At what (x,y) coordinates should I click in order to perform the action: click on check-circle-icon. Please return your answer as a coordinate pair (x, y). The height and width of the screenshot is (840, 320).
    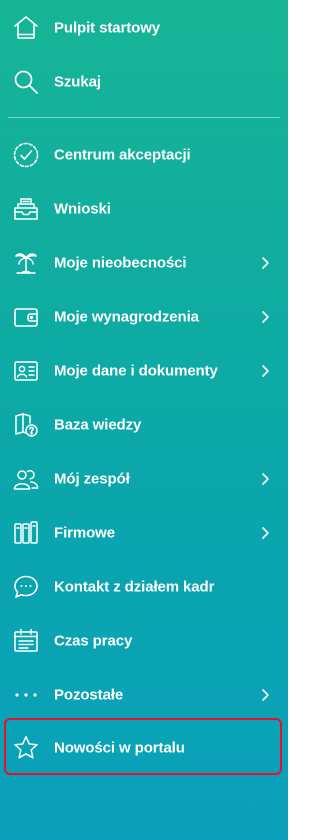
    Looking at the image, I should click on (26, 155).